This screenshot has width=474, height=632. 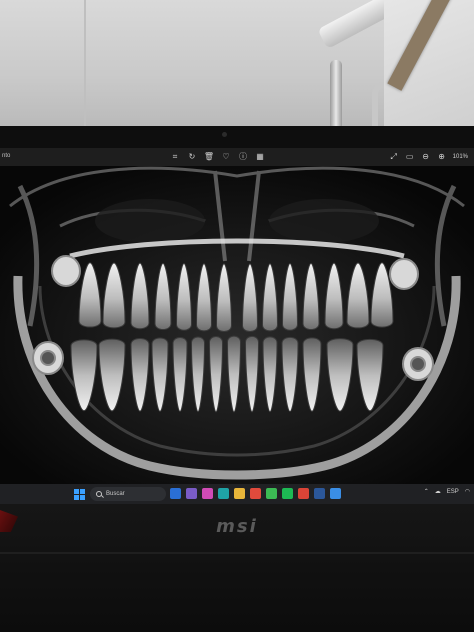 What do you see at coordinates (175, 493) in the screenshot?
I see `widgets-app-icon` at bounding box center [175, 493].